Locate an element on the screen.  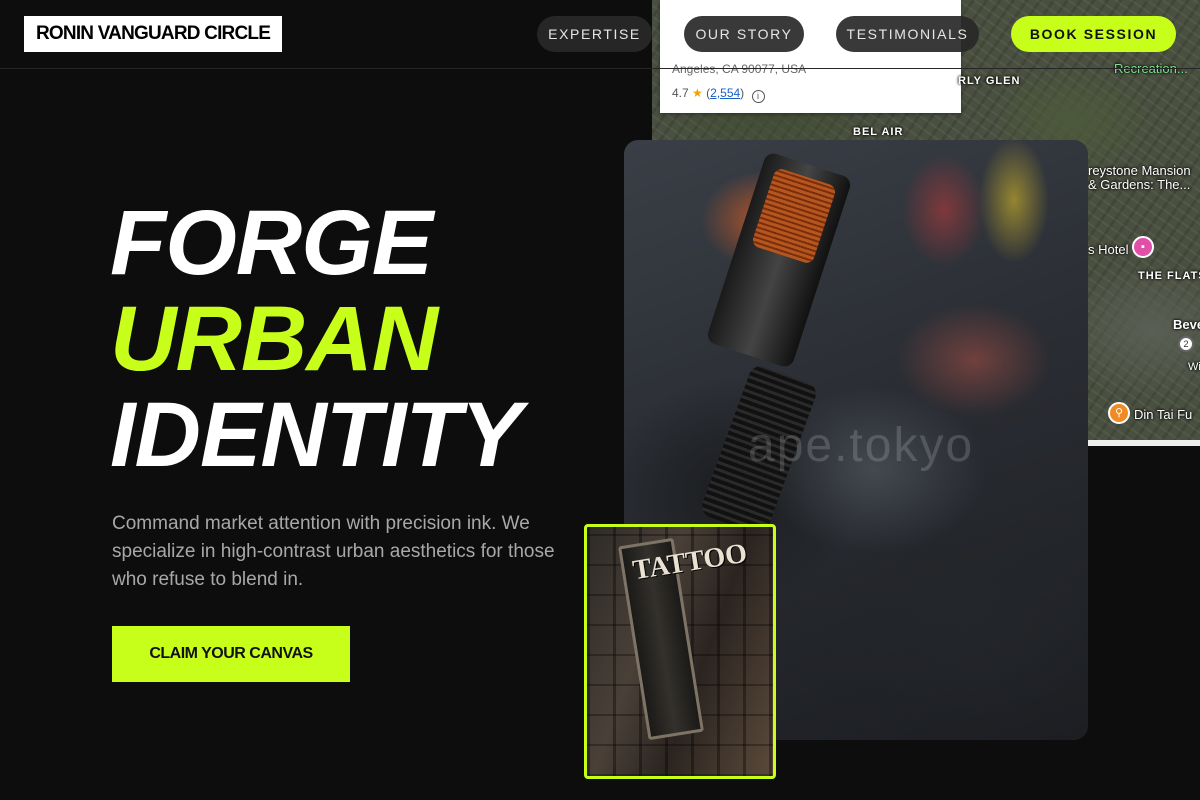
hero-line-forge: FORGE is located at coordinates (271, 243).